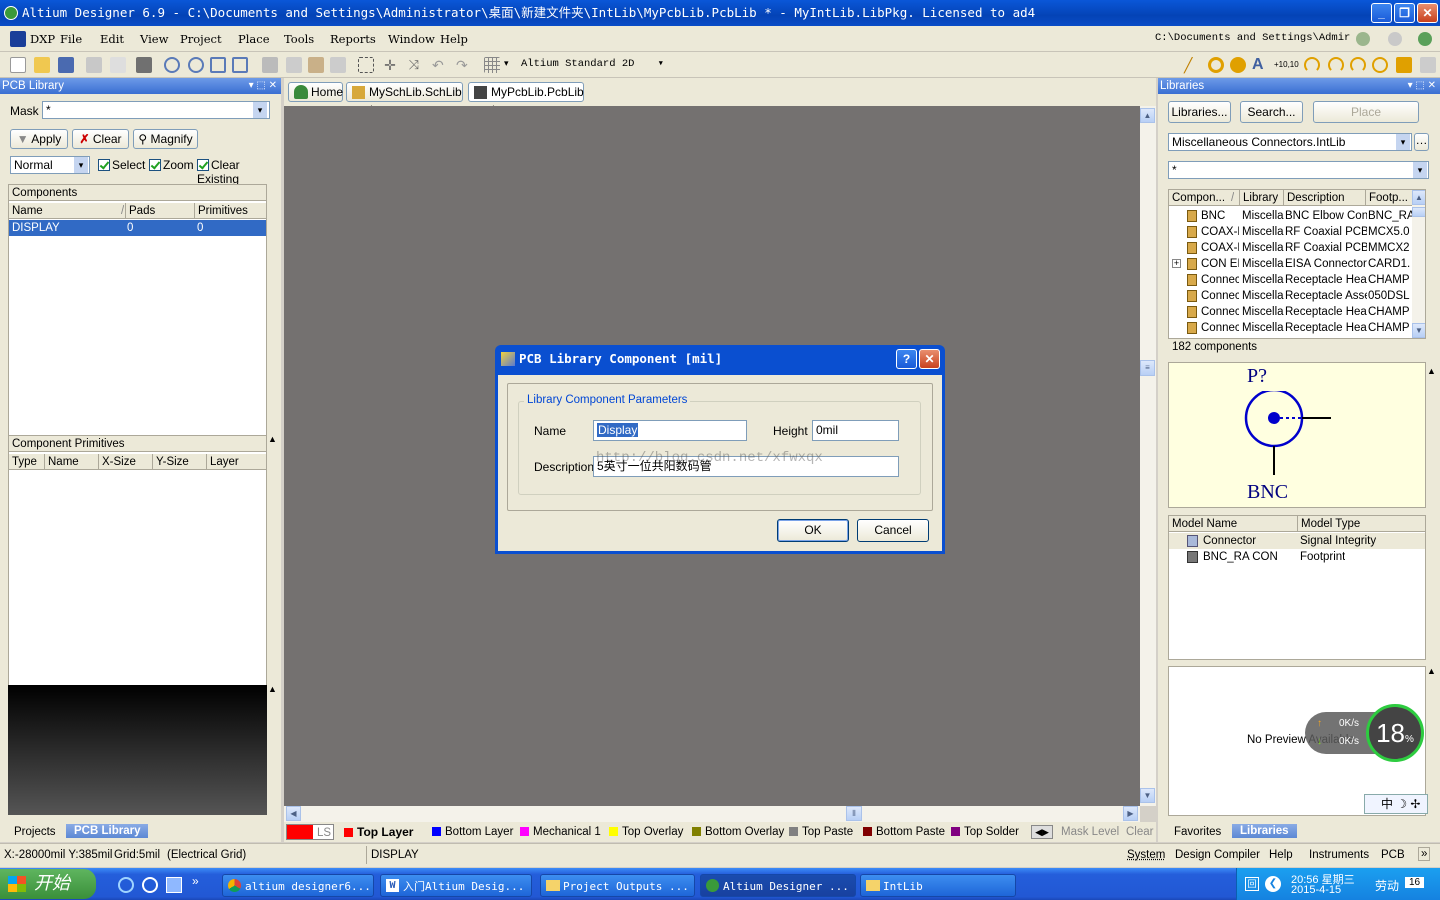 Image resolution: width=1440 pixels, height=900 pixels. What do you see at coordinates (1130, 813) in the screenshot?
I see `scroll-right-icon: ▶` at bounding box center [1130, 813].